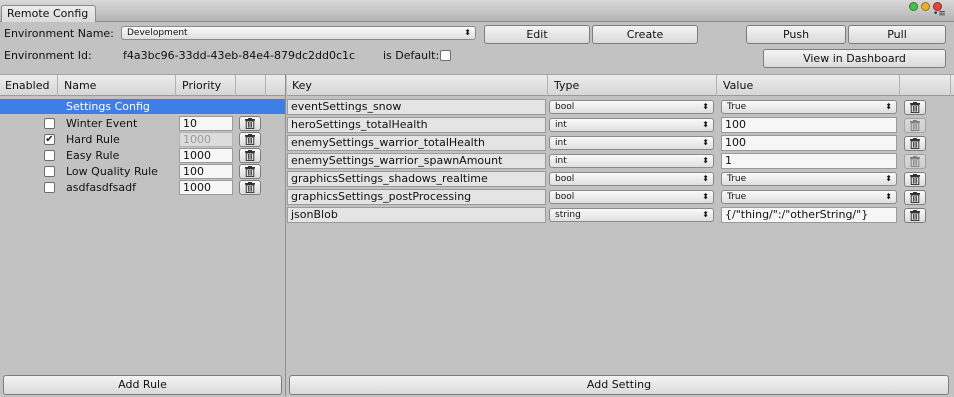  I want to click on title-bar, so click(477, 11).